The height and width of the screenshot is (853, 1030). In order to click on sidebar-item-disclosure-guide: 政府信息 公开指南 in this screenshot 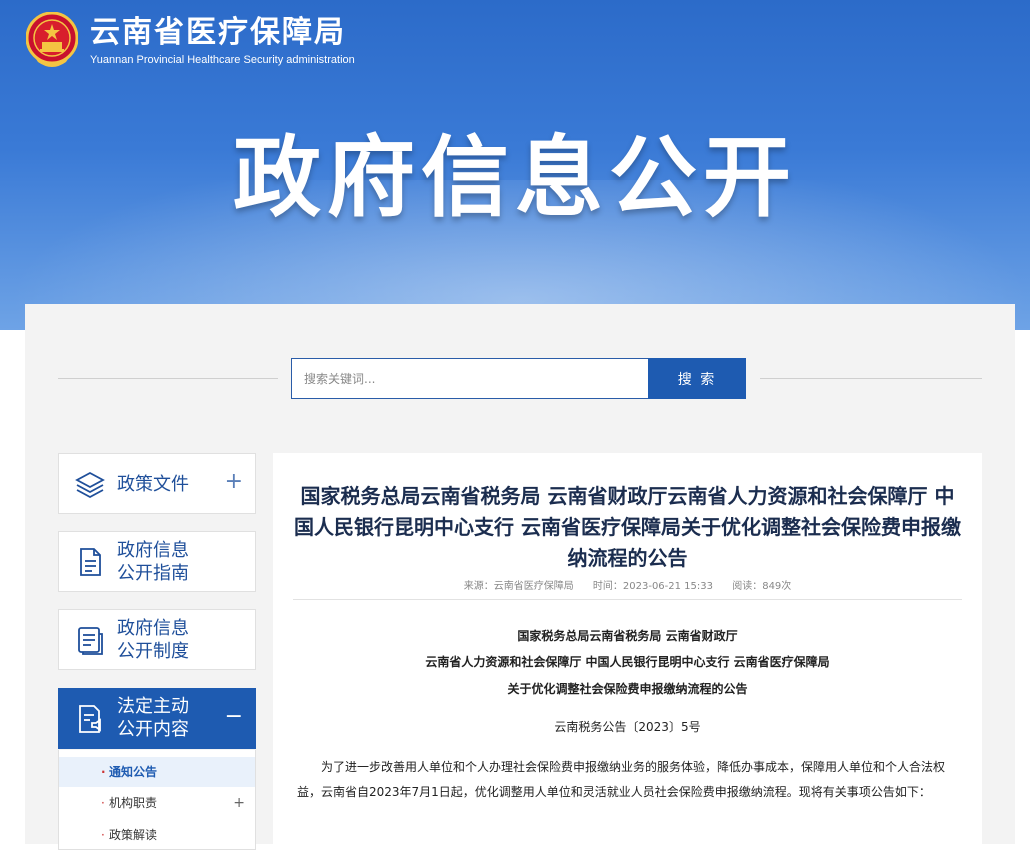, I will do `click(157, 561)`.